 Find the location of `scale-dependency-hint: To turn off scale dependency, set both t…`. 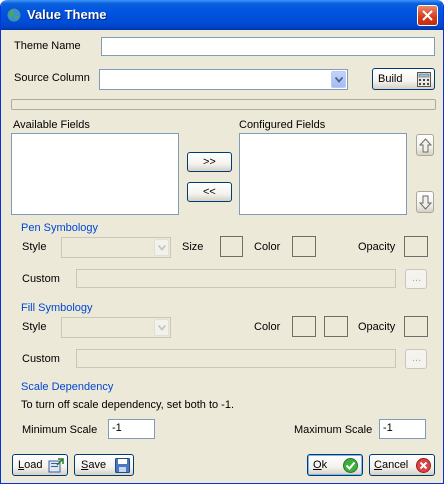

scale-dependency-hint: To turn off scale dependency, set both t… is located at coordinates (128, 405).